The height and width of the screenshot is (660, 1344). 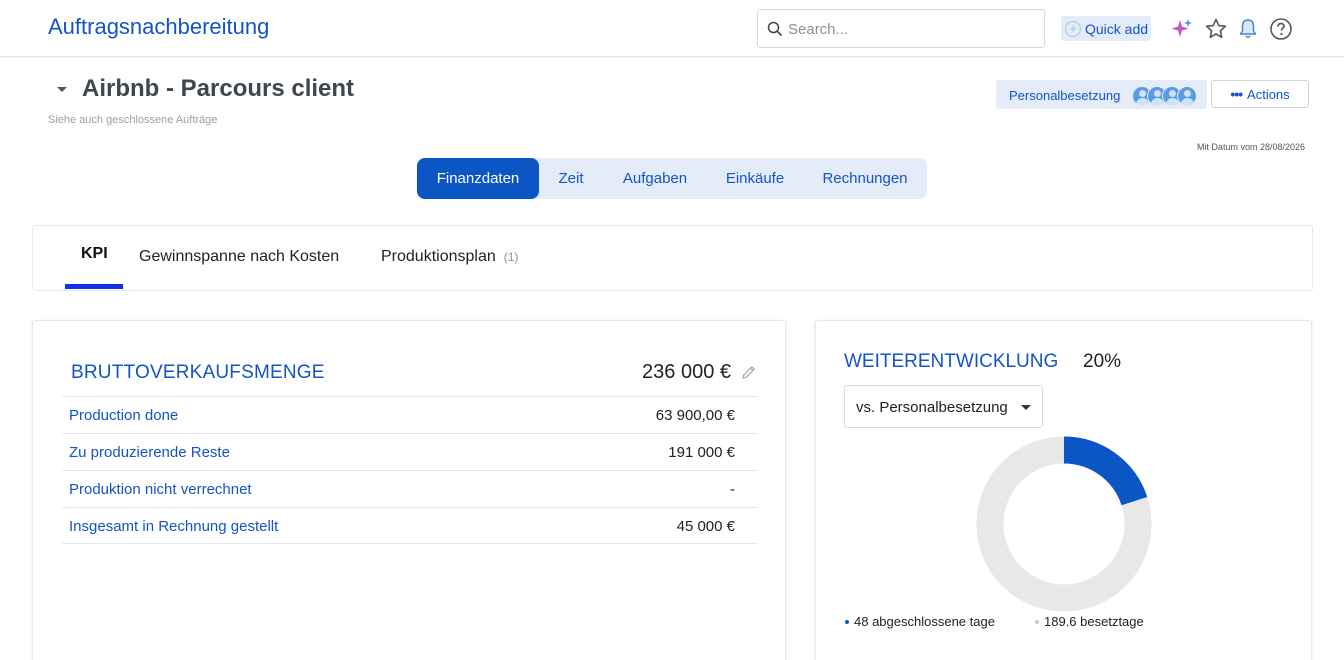 What do you see at coordinates (158, 27) in the screenshot?
I see `app-title: Auftragsnachbereitung` at bounding box center [158, 27].